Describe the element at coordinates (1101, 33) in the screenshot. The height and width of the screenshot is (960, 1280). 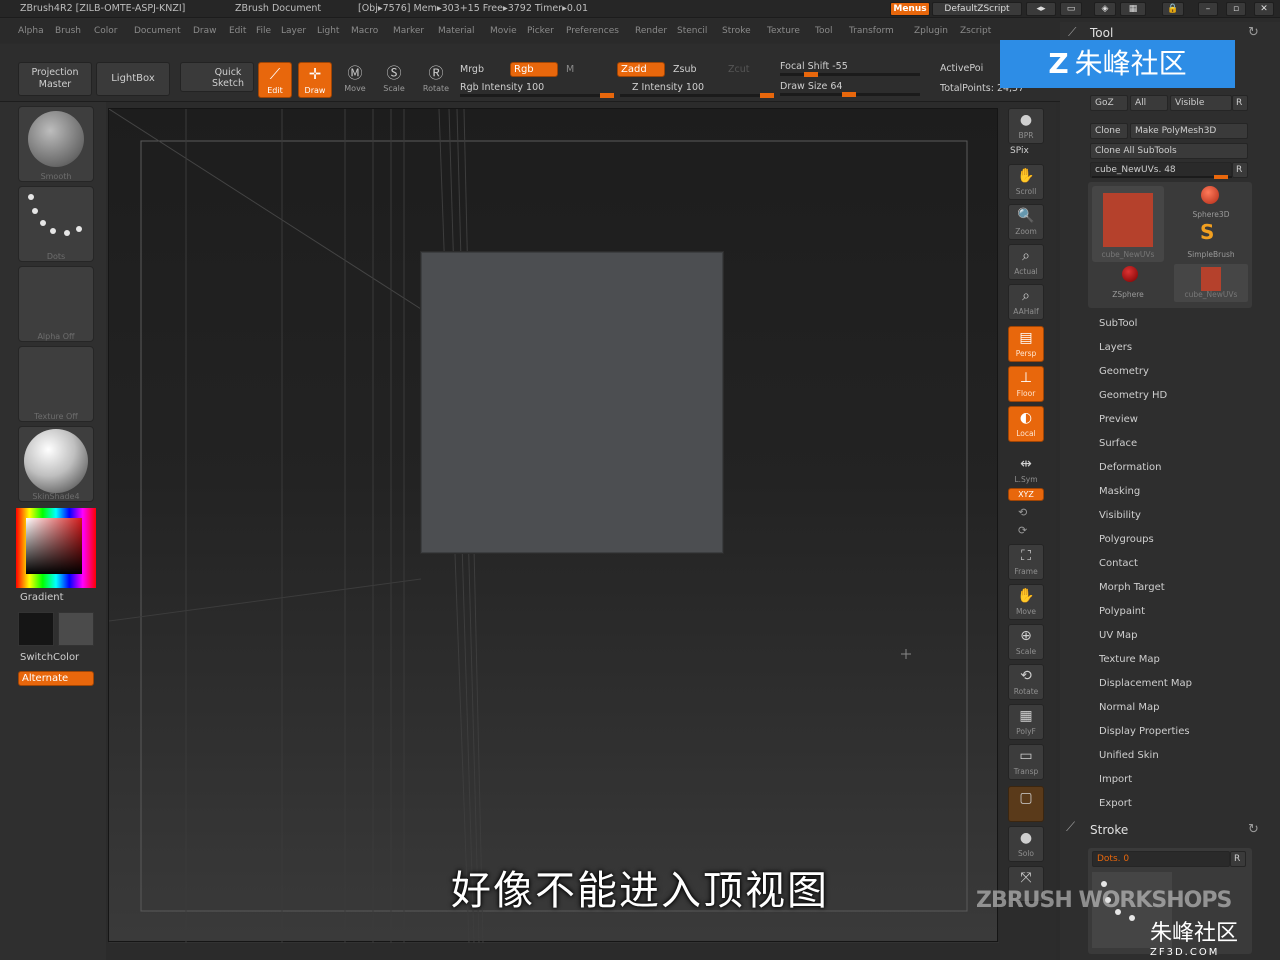
I see `tool-palette-title: Tool` at that location.